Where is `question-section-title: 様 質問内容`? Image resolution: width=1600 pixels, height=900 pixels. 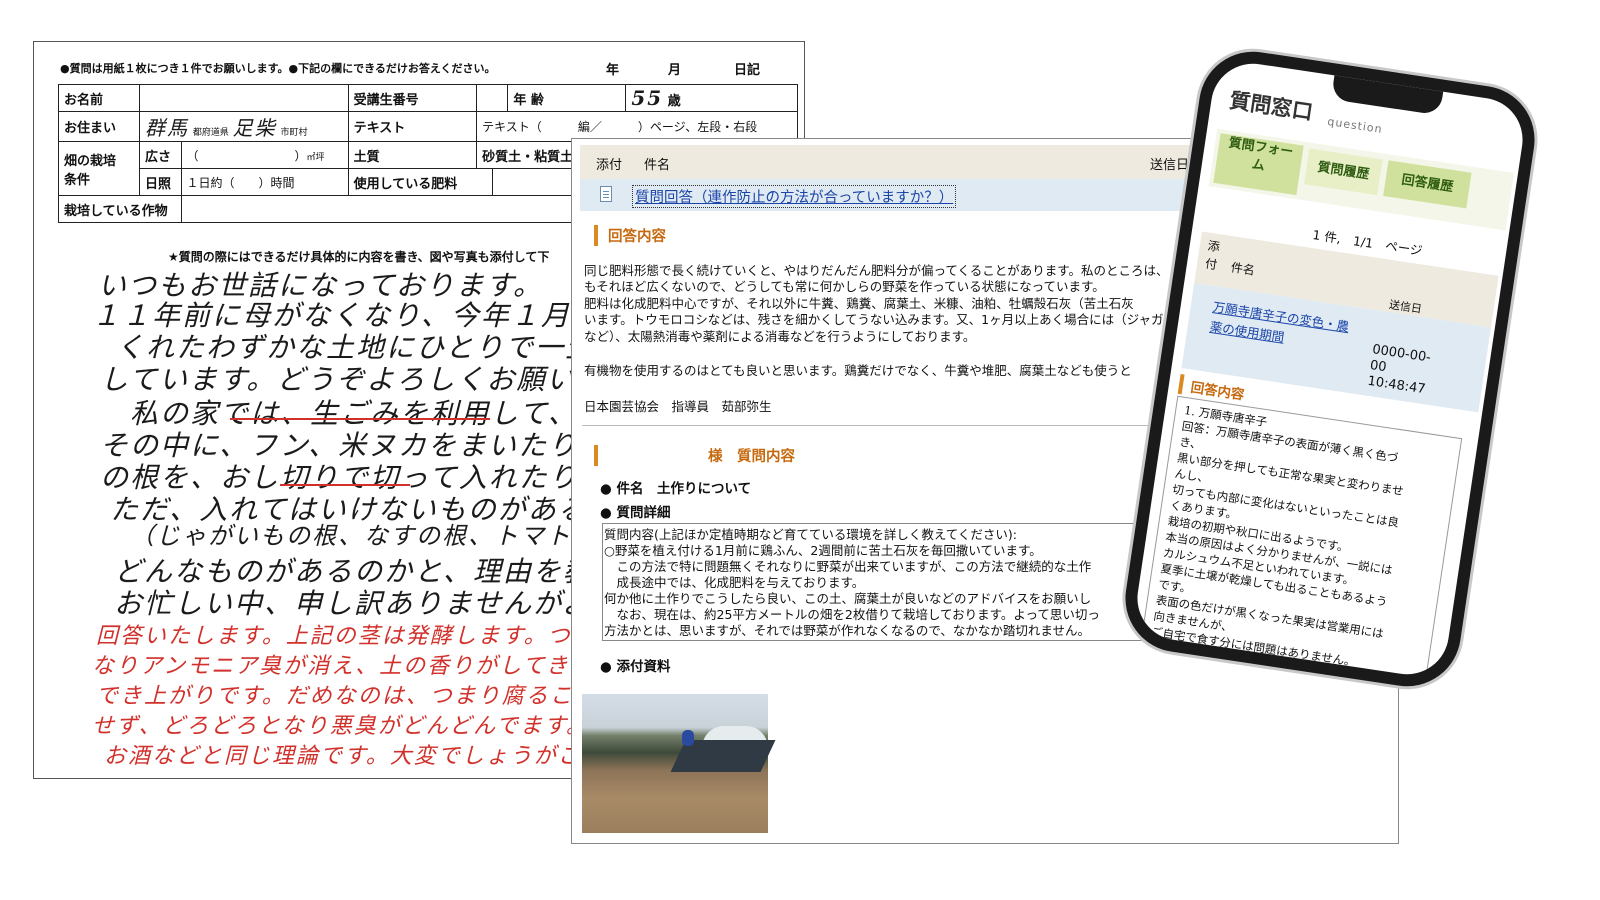 question-section-title: 様 質問内容 is located at coordinates (694, 455).